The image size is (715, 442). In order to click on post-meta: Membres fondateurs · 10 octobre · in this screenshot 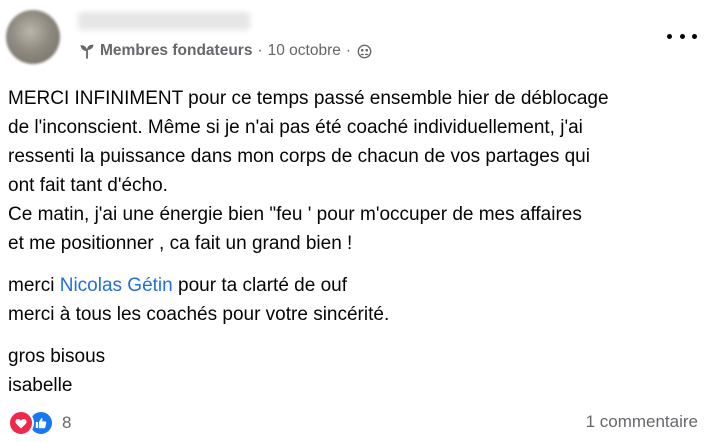, I will do `click(225, 51)`.